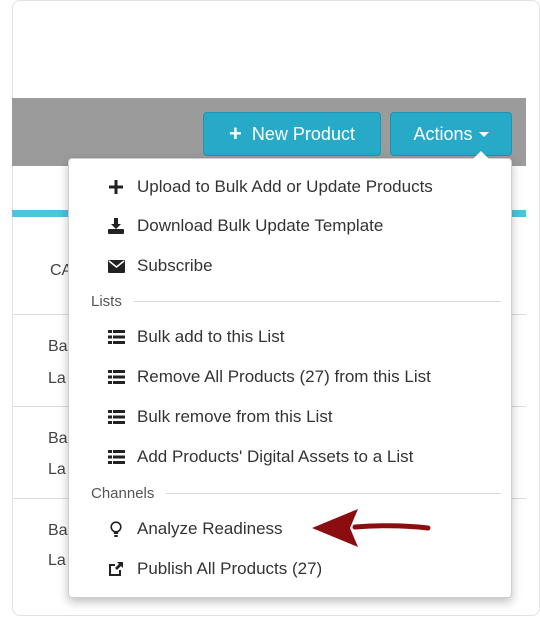 This screenshot has height=619, width=540. What do you see at coordinates (235, 416) in the screenshot?
I see `menu-item-label: Bulk remove from this List` at bounding box center [235, 416].